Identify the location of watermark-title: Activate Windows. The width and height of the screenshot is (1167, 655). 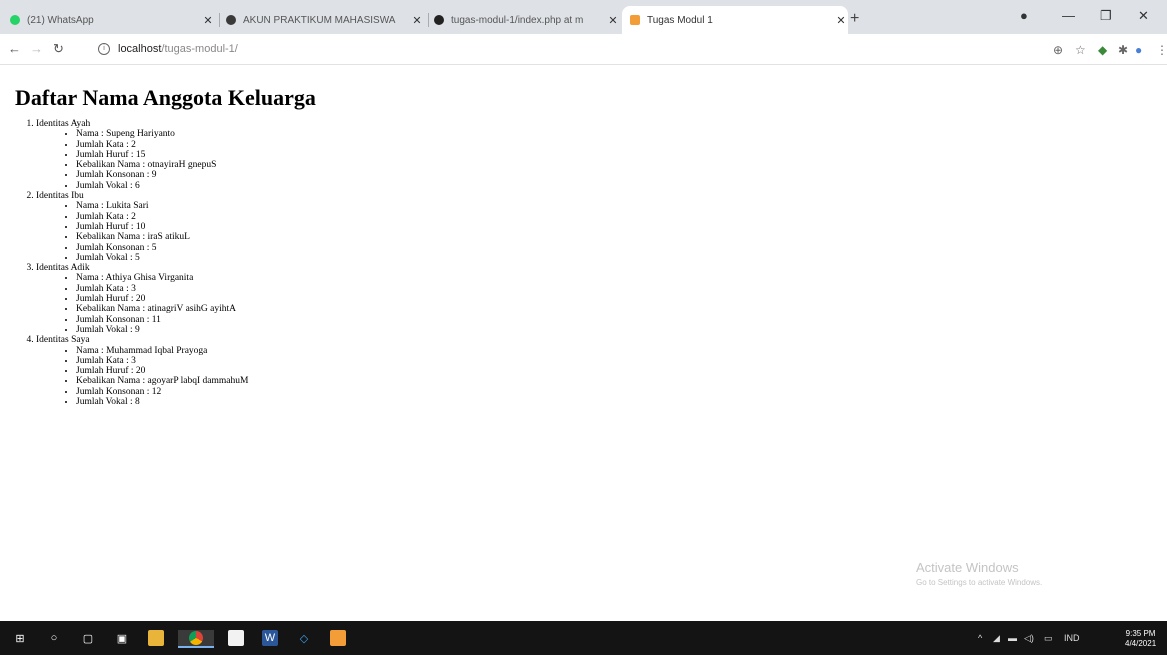
(967, 567).